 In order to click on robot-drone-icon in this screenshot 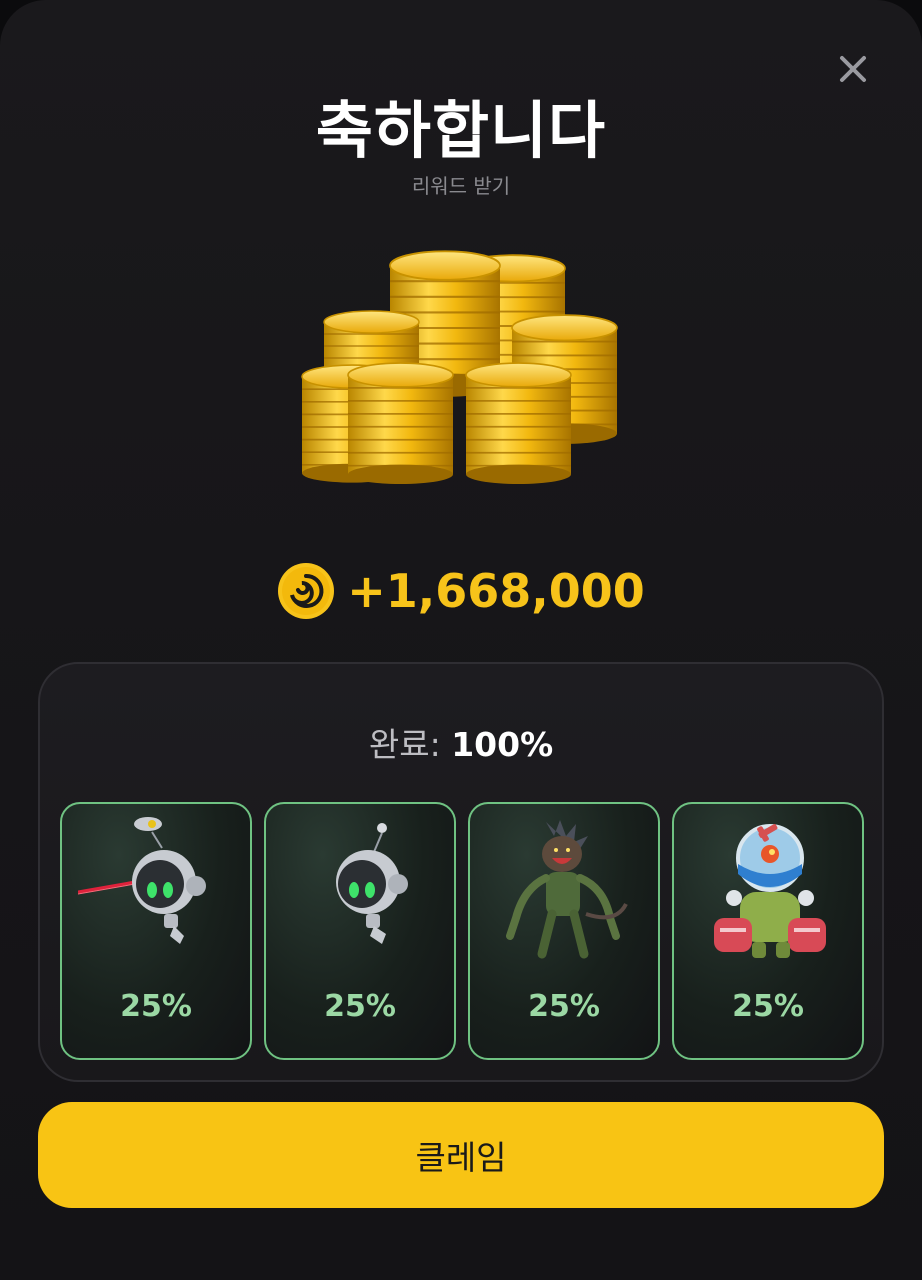, I will do `click(372, 883)`.